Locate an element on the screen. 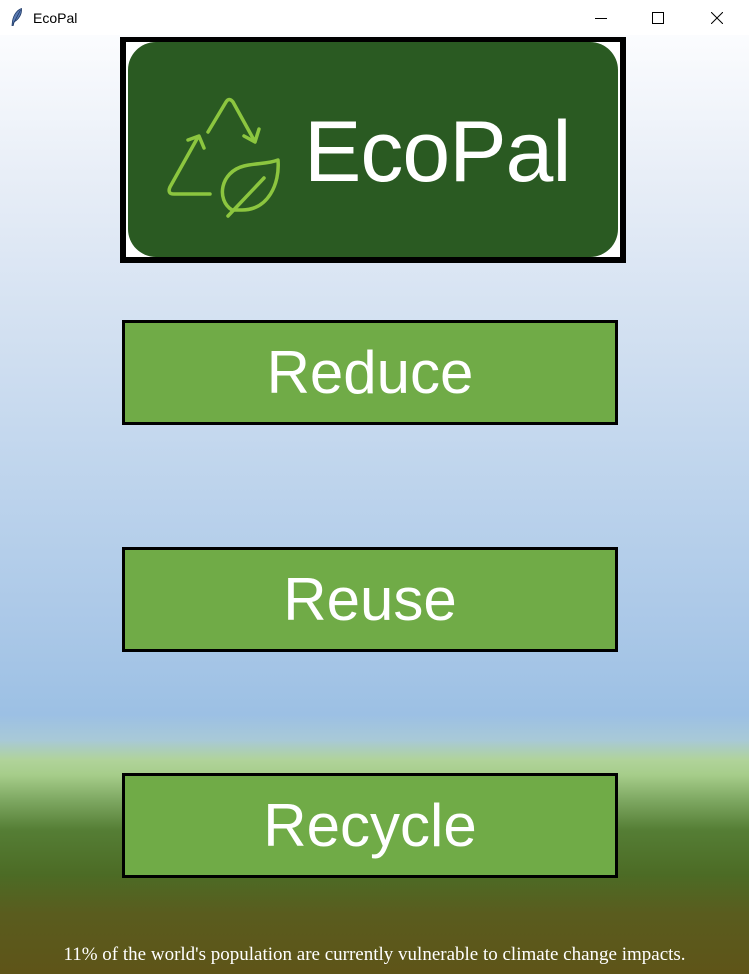  close-button is located at coordinates (717, 17).